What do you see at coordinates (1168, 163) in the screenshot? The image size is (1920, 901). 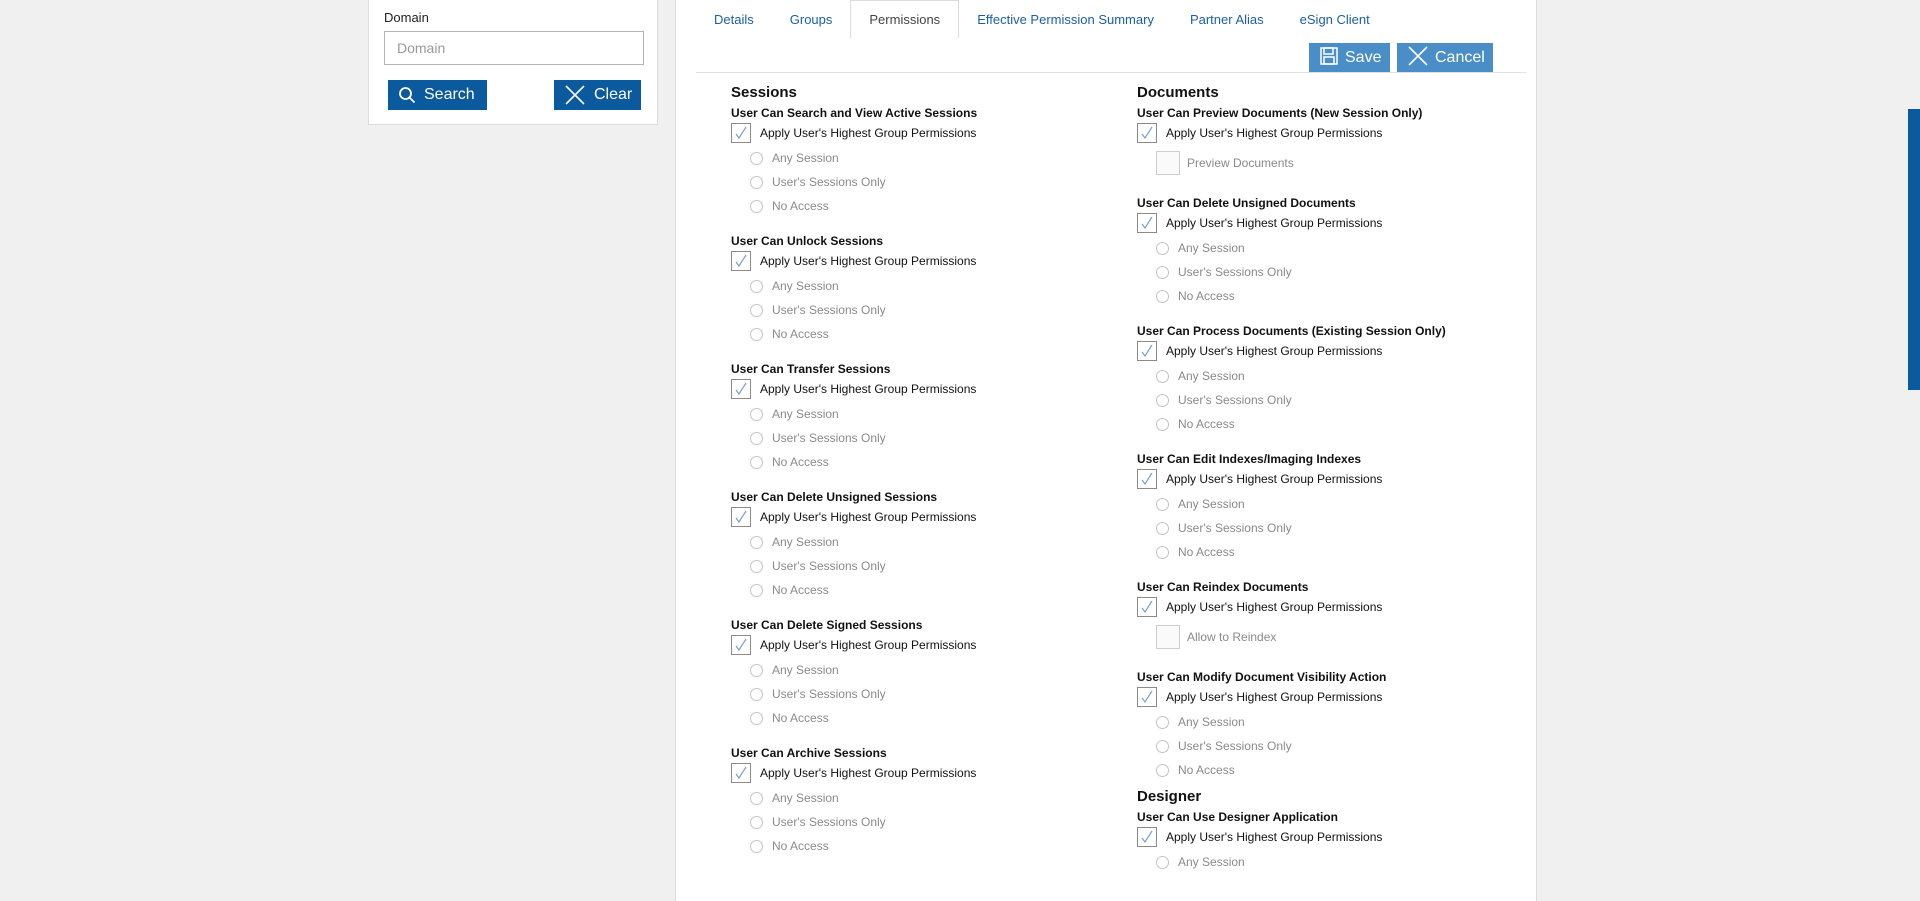 I see `preview-documents-checkbox` at bounding box center [1168, 163].